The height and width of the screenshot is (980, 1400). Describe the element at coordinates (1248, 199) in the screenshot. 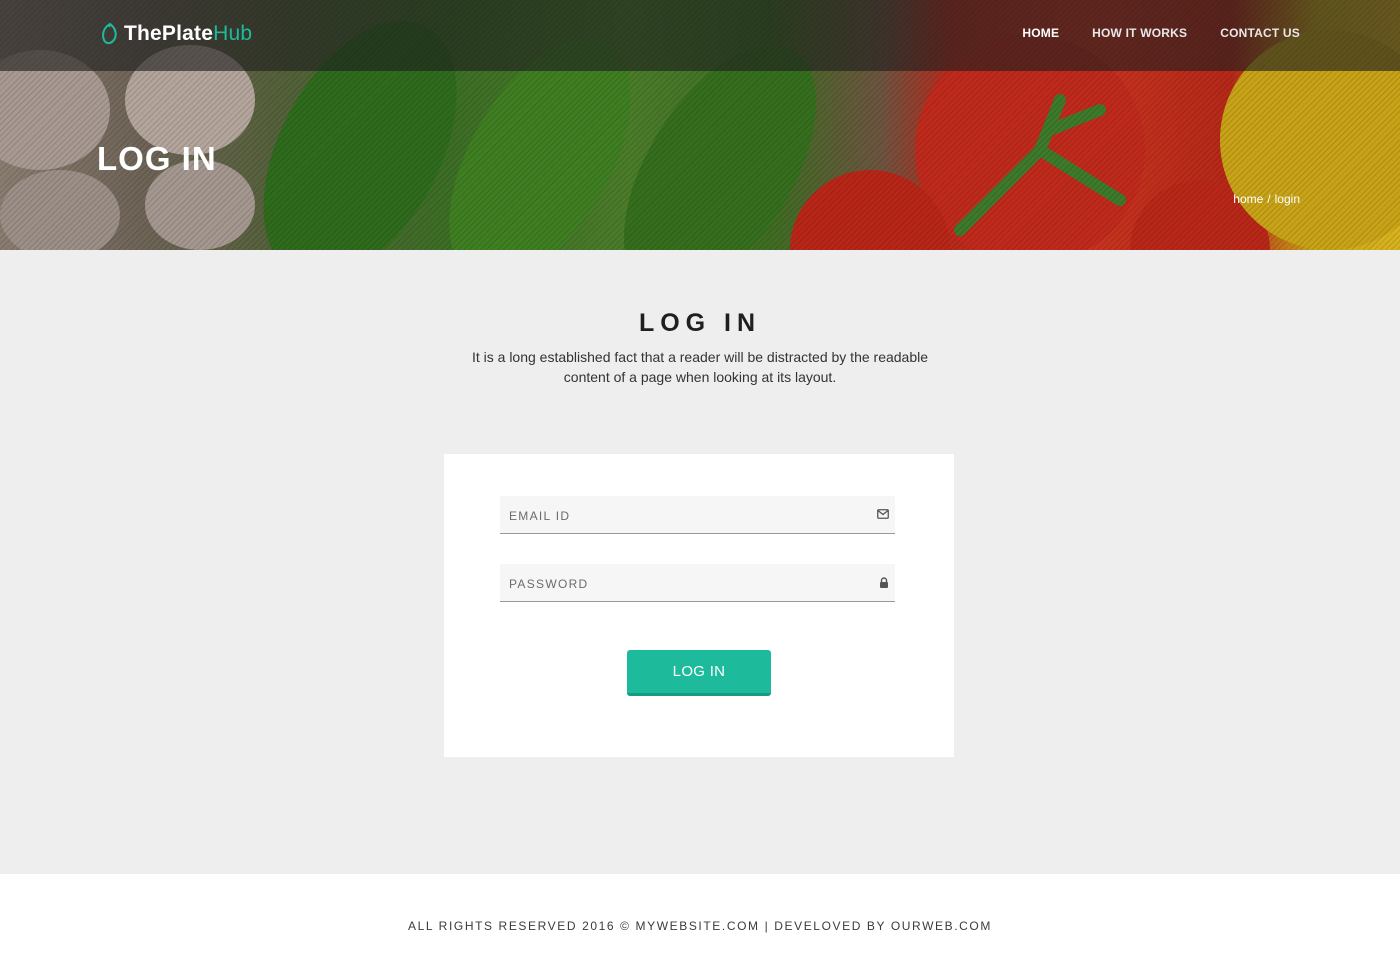

I see `breadcrumb-home: home` at that location.